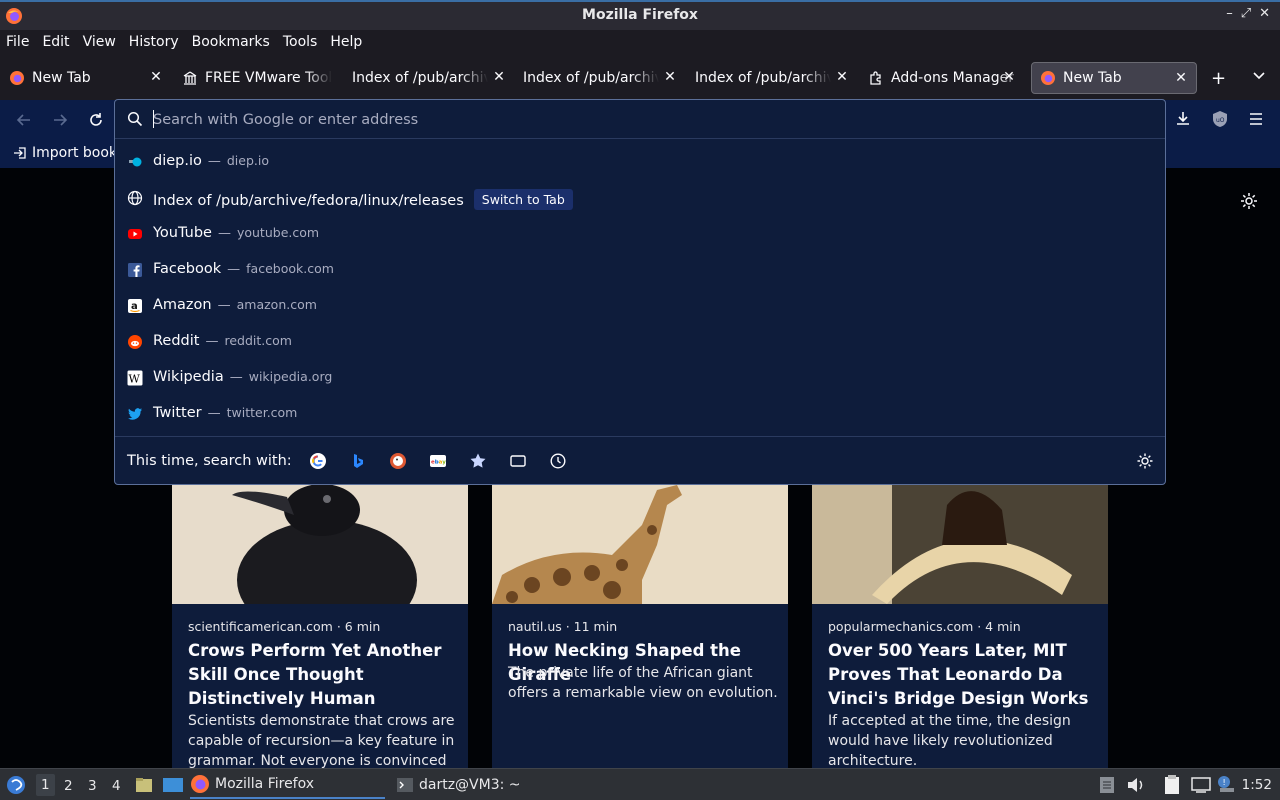  Describe the element at coordinates (1218, 78) in the screenshot. I see `new-tab-plus-icon: +` at that location.